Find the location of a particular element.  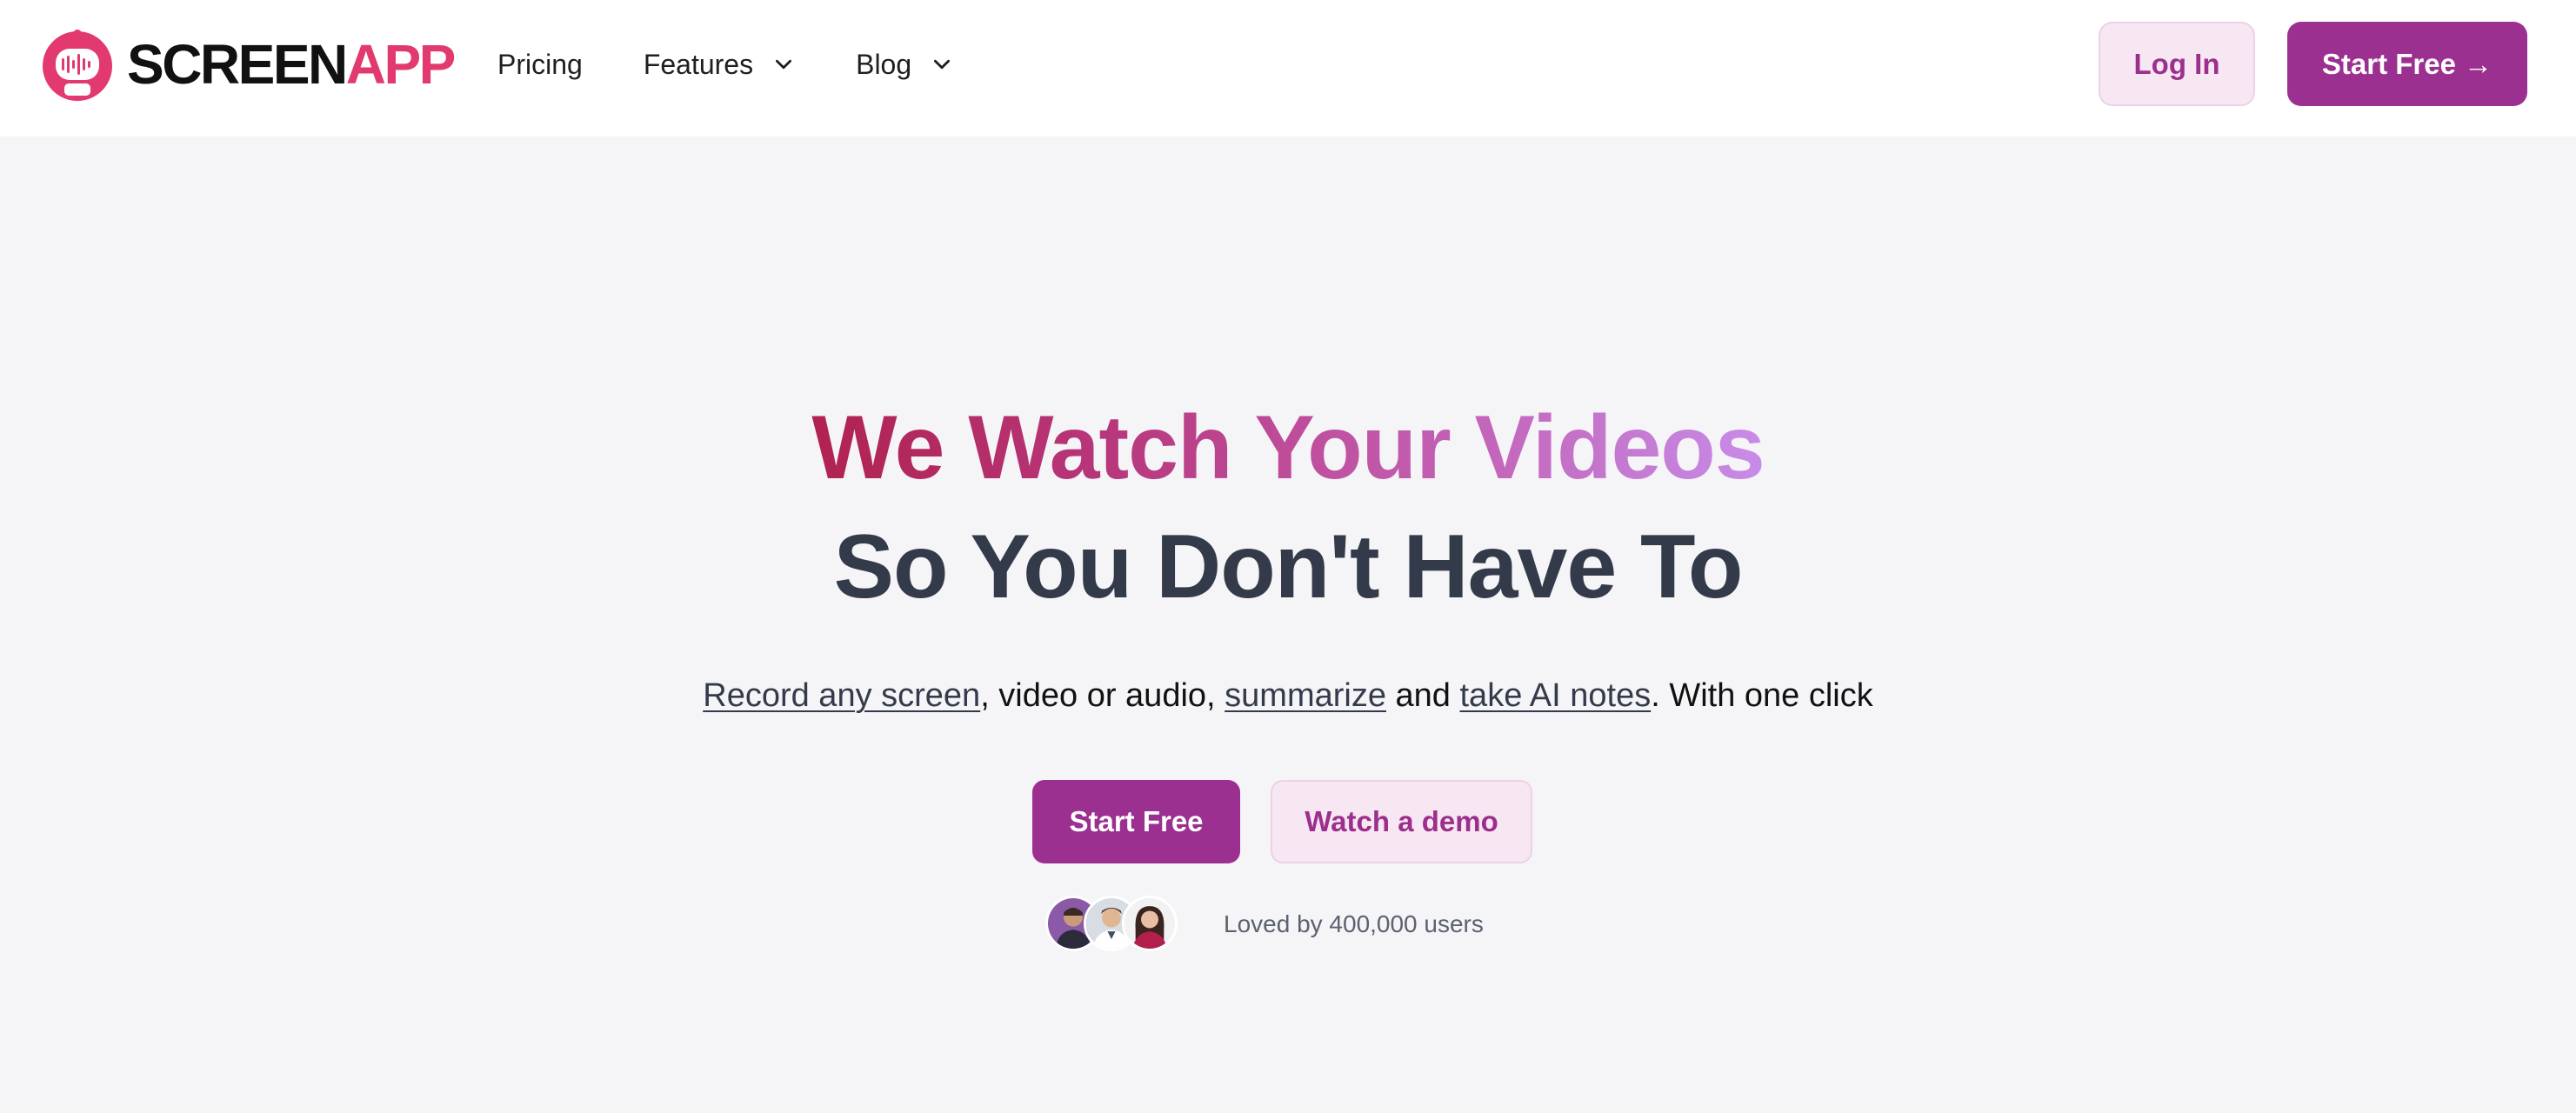

brand-name-part1: SCREEN is located at coordinates (238, 64).